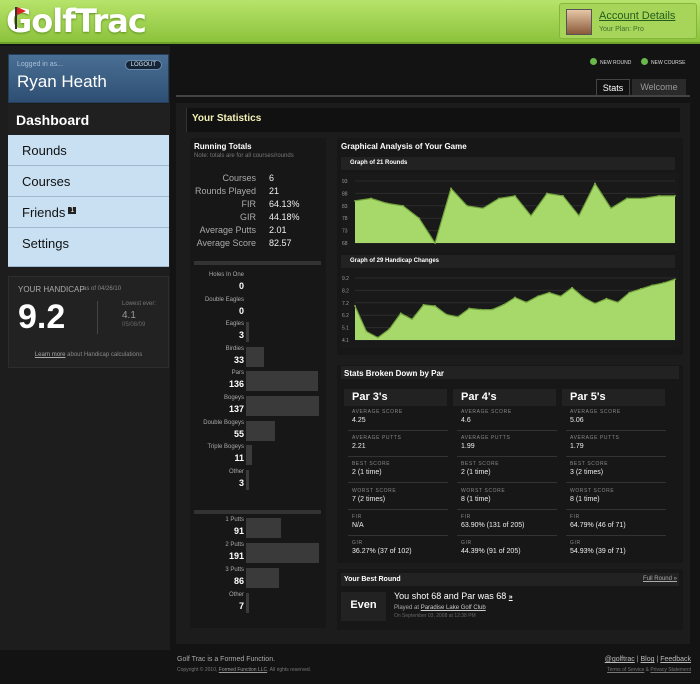  What do you see at coordinates (345, 329) in the screenshot?
I see `y-tick-label: 5.1` at bounding box center [345, 329].